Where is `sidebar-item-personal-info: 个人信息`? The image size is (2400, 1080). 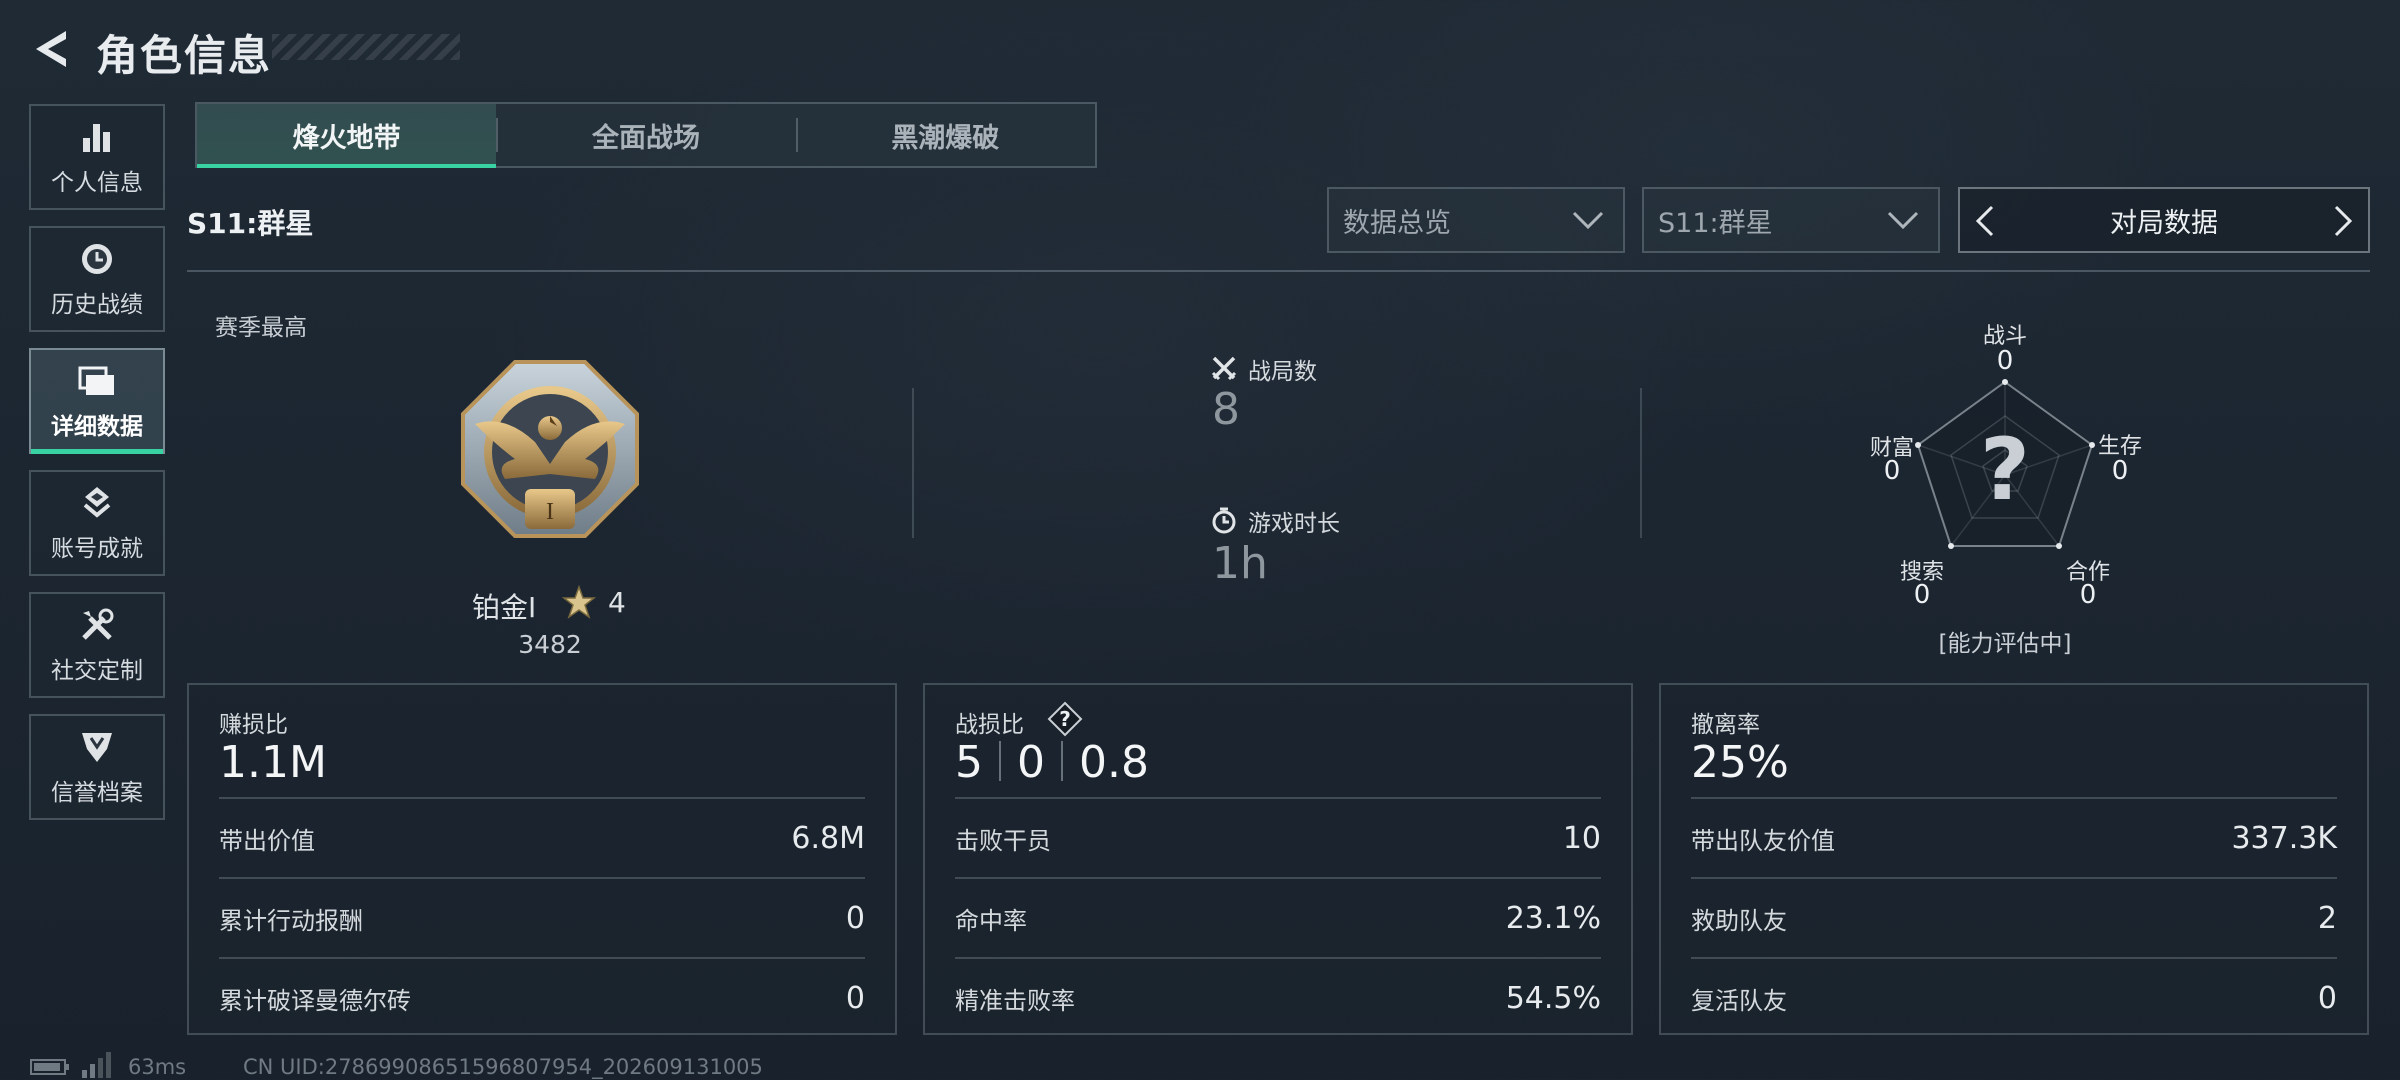 sidebar-item-personal-info: 个人信息 is located at coordinates (97, 157).